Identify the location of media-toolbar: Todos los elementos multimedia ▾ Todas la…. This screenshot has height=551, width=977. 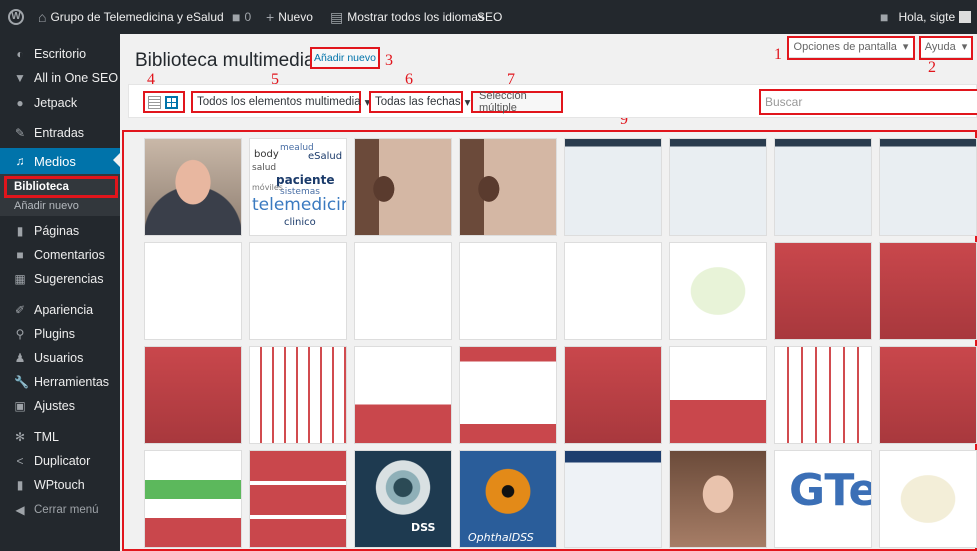
(552, 101).